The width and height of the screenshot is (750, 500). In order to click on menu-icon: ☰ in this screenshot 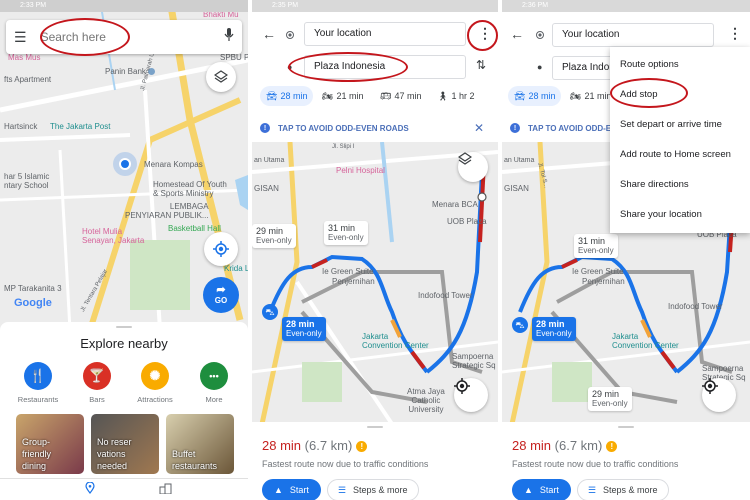, I will do `click(20, 37)`.